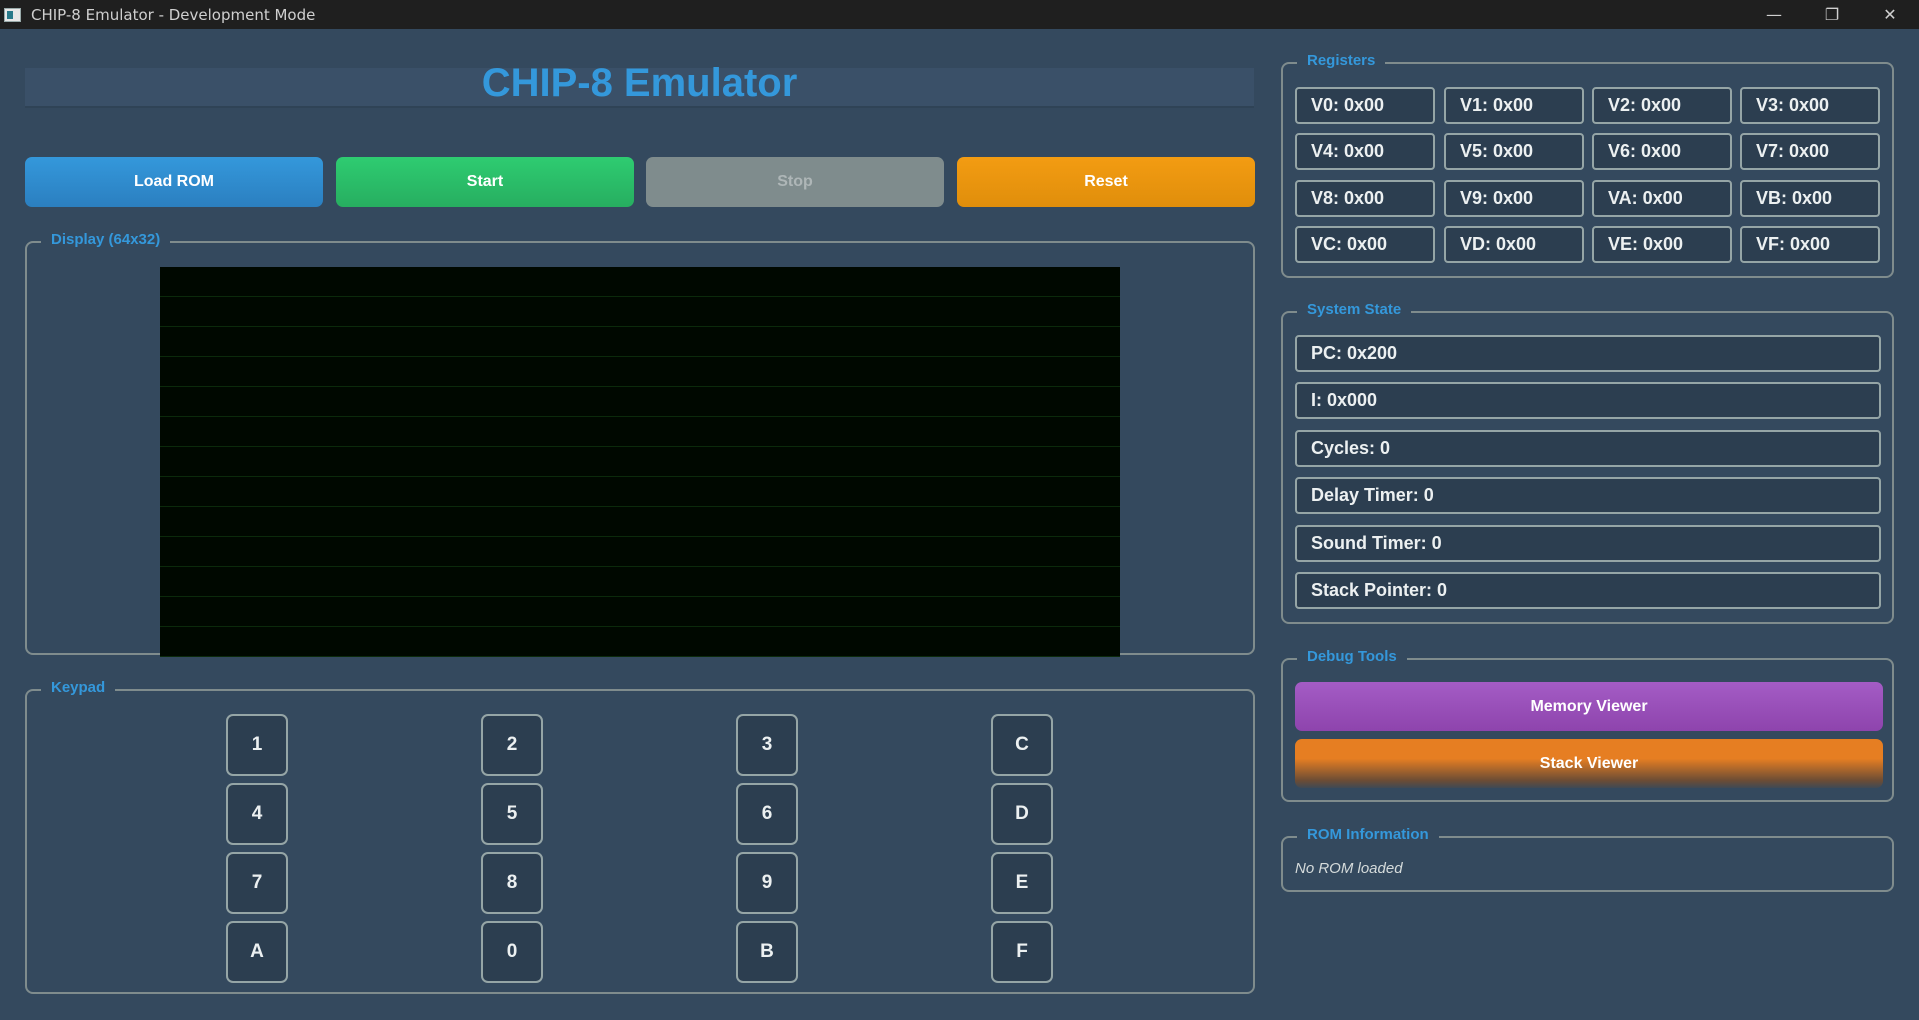 Image resolution: width=1919 pixels, height=1020 pixels. I want to click on key-9: 9, so click(767, 883).